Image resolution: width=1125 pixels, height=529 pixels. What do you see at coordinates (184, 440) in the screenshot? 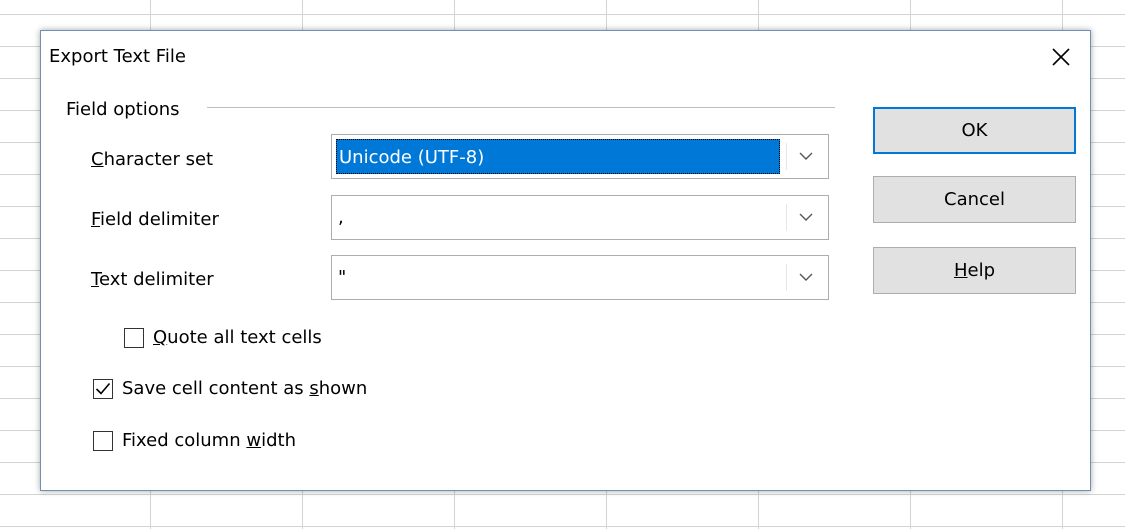
I see `fixed-width-label-pre: Fixed column` at bounding box center [184, 440].